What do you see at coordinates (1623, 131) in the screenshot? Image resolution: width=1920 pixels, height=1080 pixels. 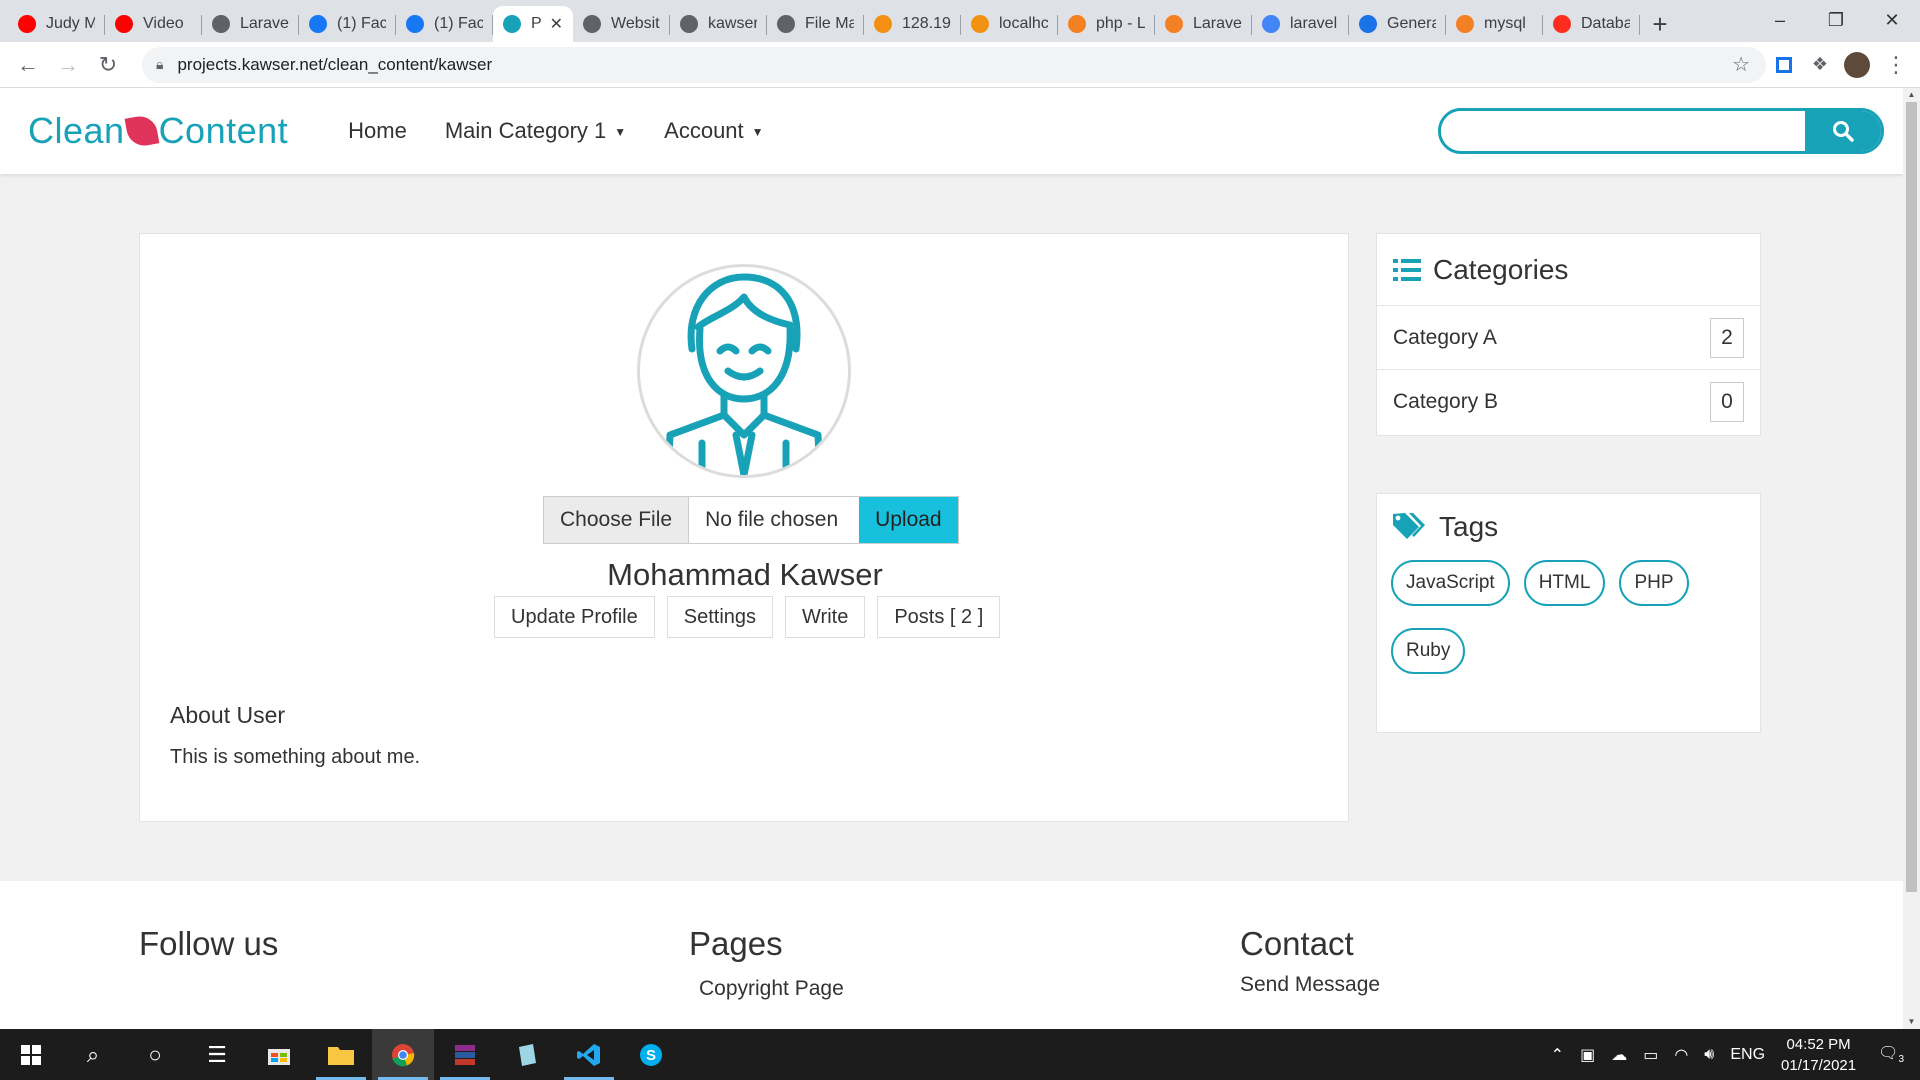 I see `search-input` at bounding box center [1623, 131].